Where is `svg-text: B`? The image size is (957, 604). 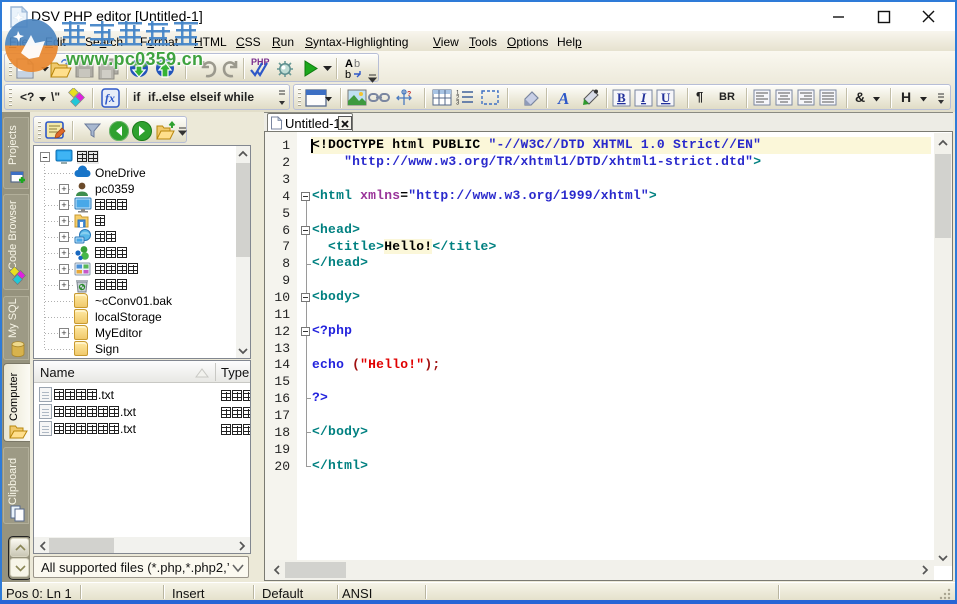 svg-text: B is located at coordinates (621, 97).